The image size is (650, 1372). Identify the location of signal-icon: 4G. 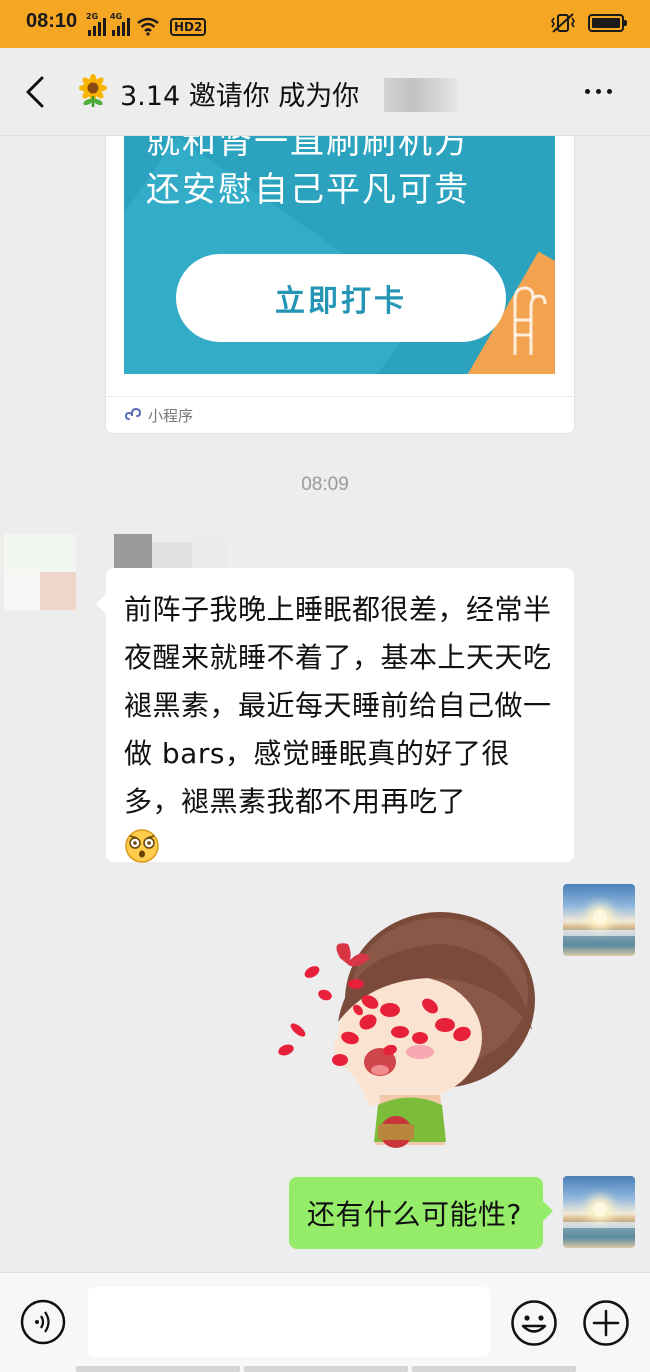
(120, 24).